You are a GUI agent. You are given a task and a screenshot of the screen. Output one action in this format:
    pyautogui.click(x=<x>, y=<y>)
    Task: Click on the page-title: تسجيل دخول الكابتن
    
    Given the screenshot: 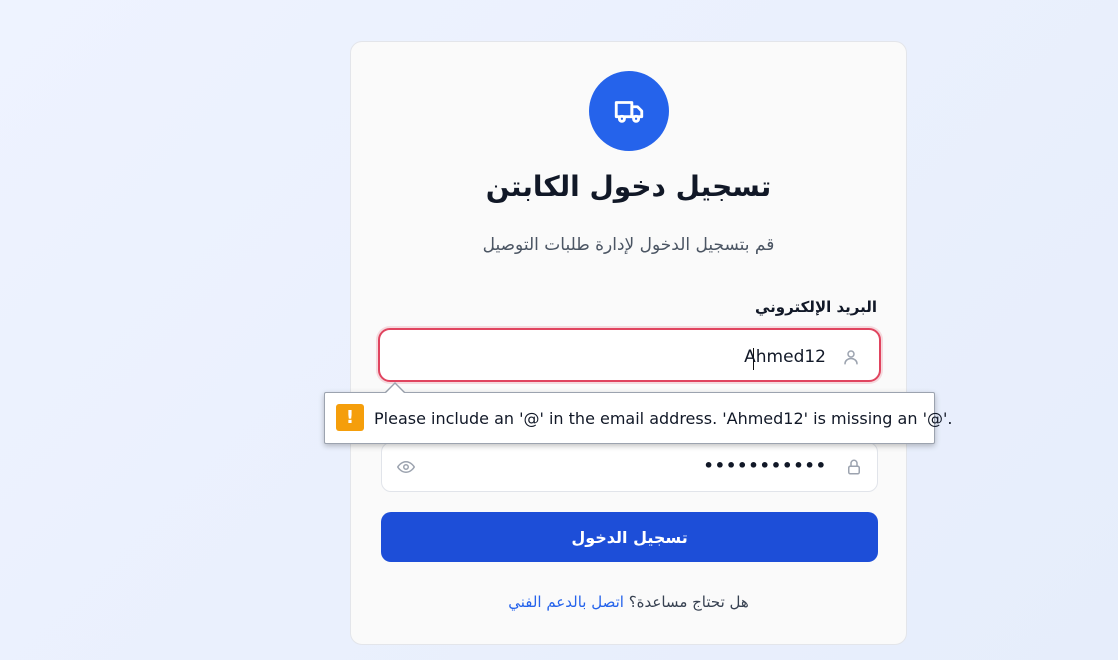 What is the action you would take?
    pyautogui.click(x=628, y=186)
    